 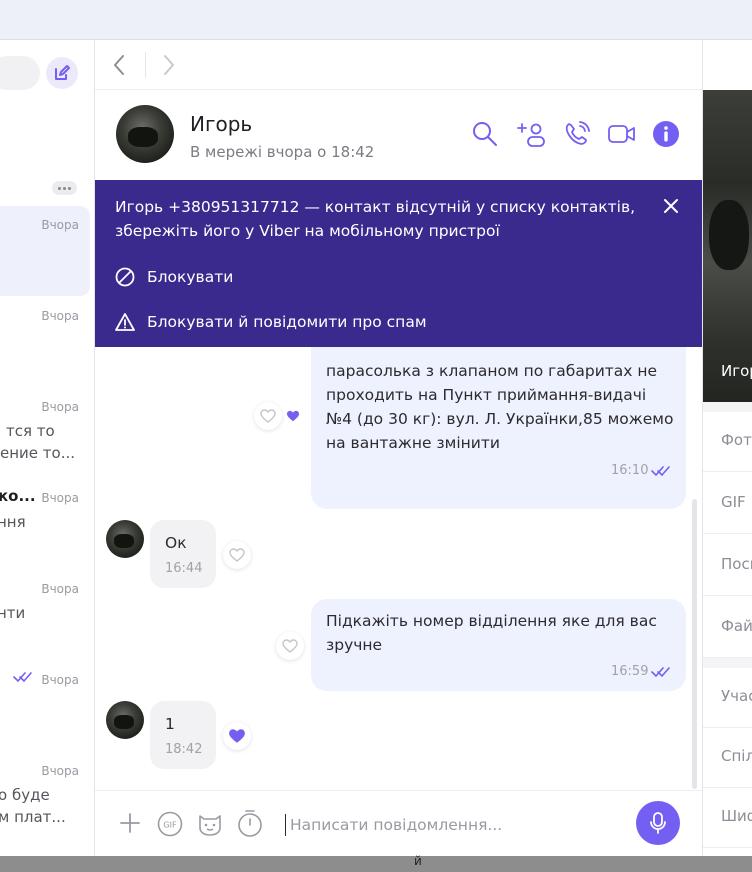 I want to click on message-text: на вантажне змінити, so click(x=413, y=443).